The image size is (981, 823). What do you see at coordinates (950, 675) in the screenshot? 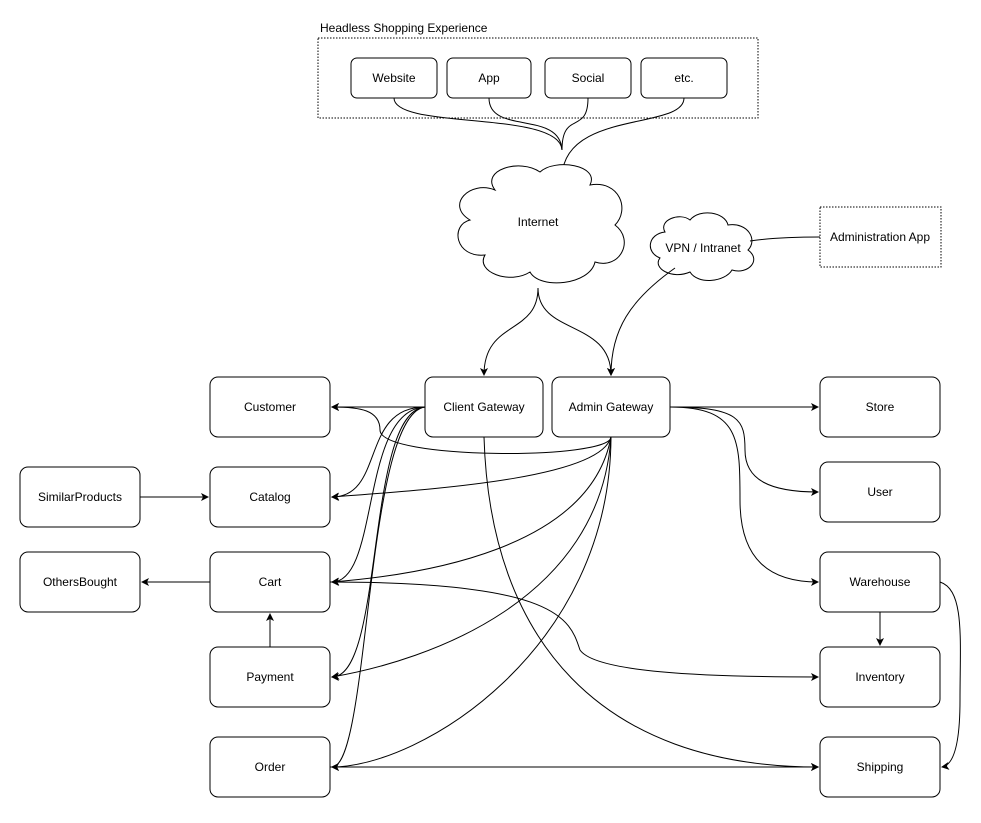
I see `edge-warehouse-shipping` at bounding box center [950, 675].